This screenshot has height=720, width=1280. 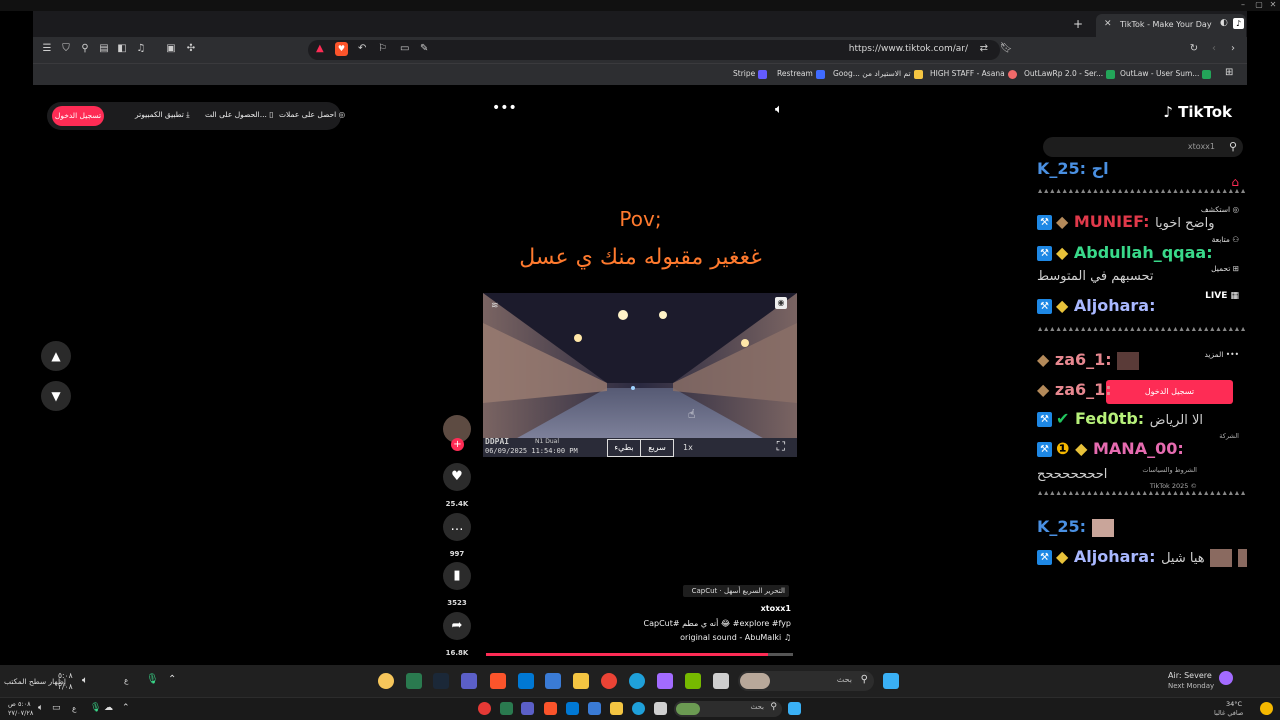 What do you see at coordinates (56, 356) in the screenshot?
I see `previous-video-button: ▲` at bounding box center [56, 356].